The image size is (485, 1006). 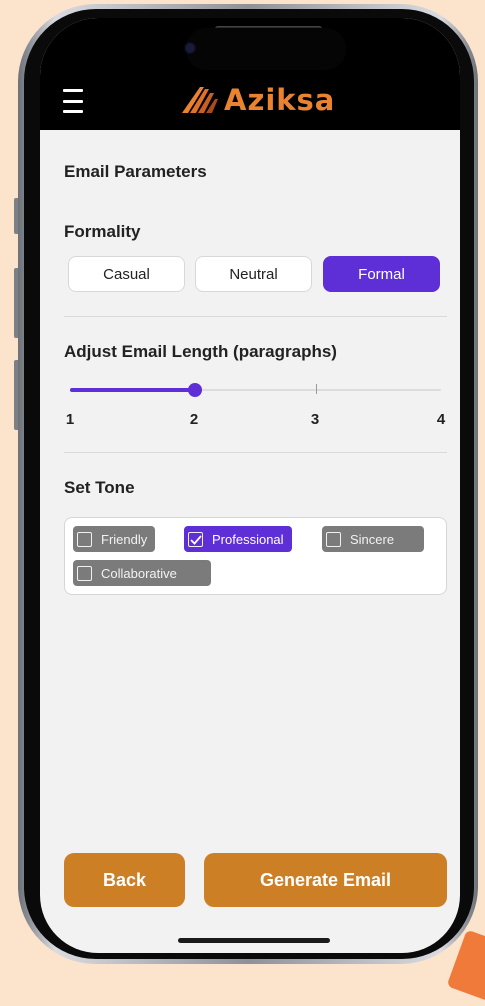 I want to click on formality-option-casual: Casual, so click(x=126, y=274).